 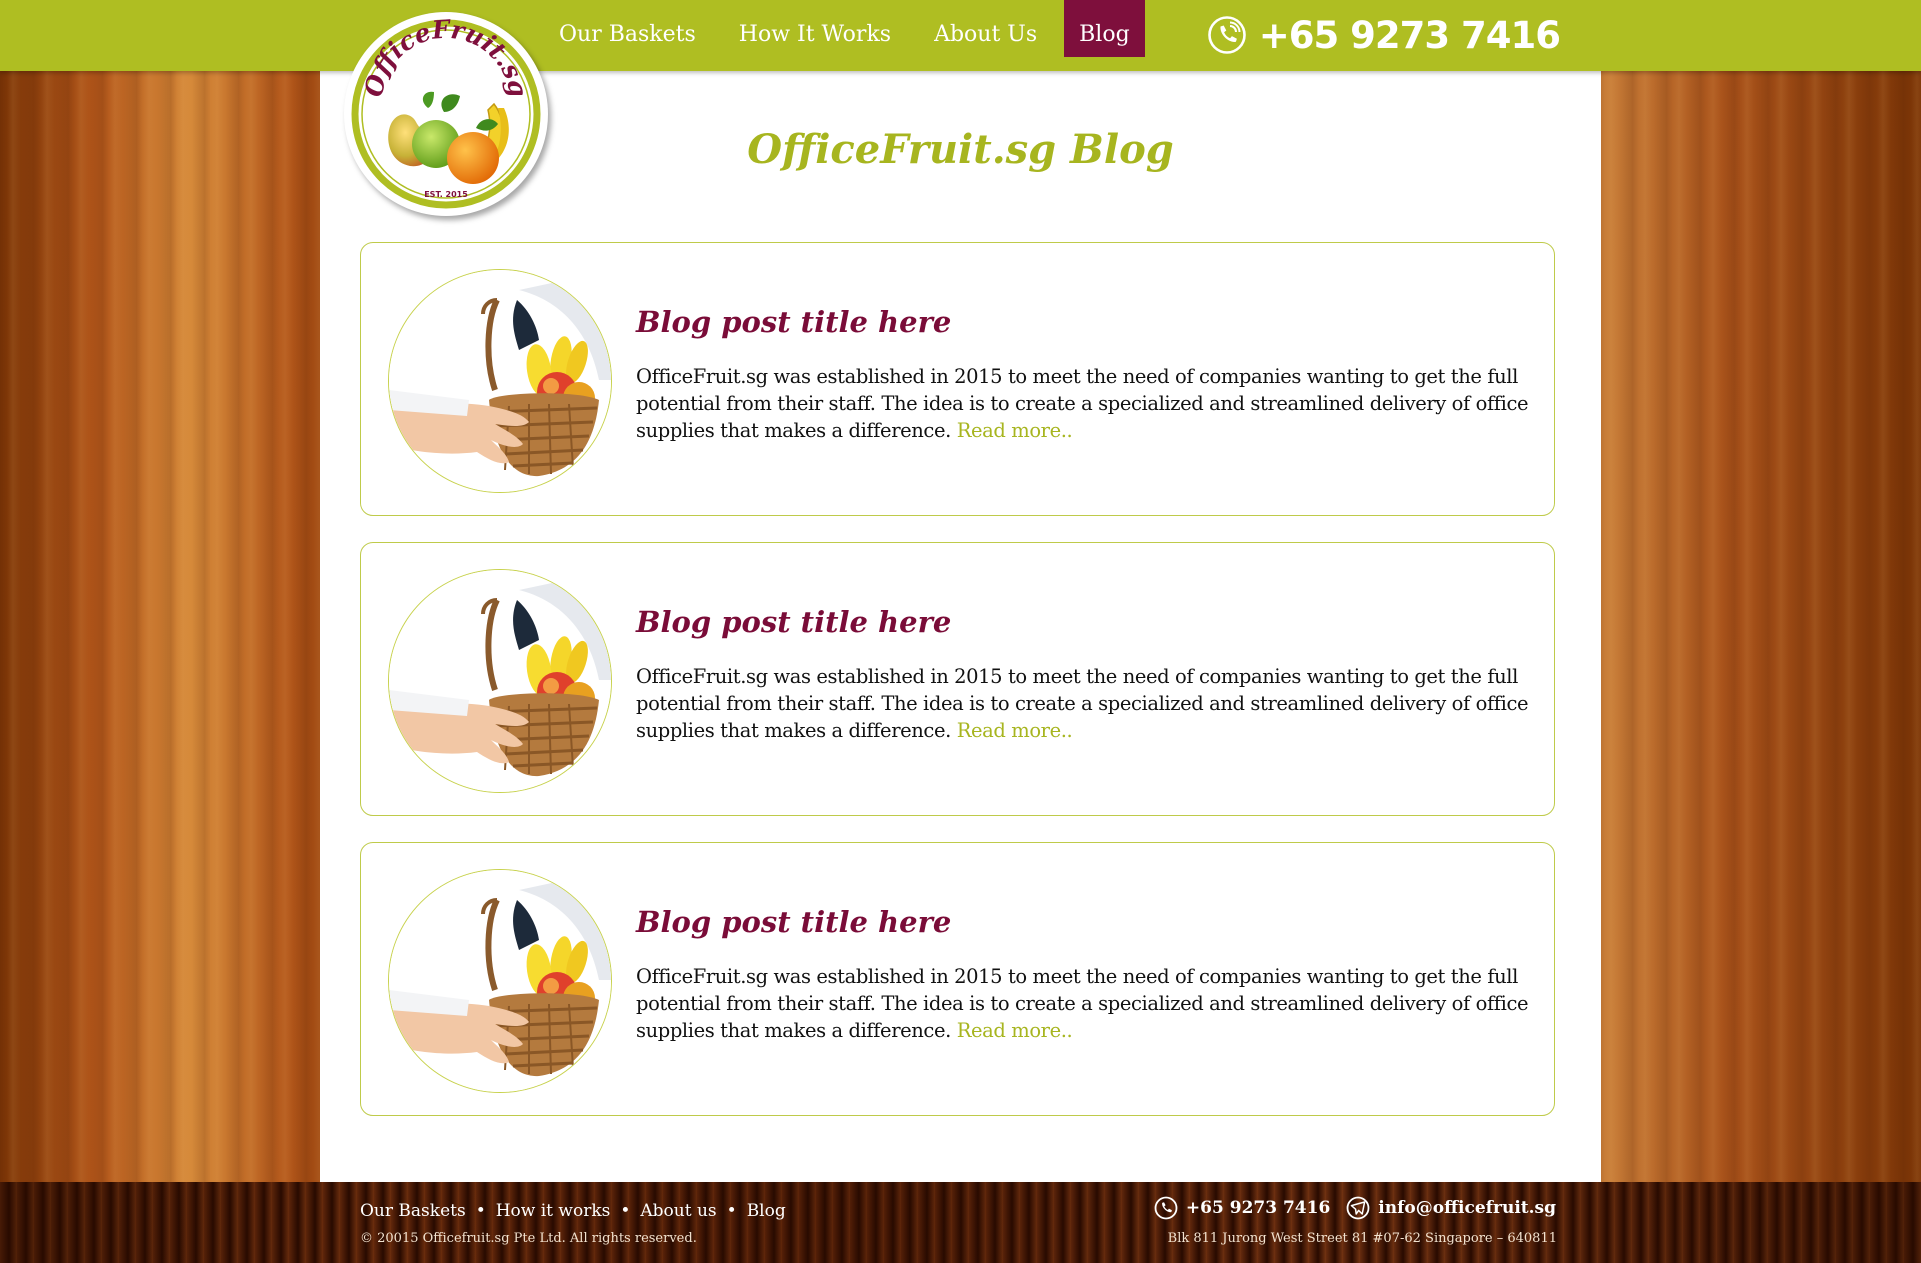 What do you see at coordinates (1358, 1208) in the screenshot?
I see `email-icon` at bounding box center [1358, 1208].